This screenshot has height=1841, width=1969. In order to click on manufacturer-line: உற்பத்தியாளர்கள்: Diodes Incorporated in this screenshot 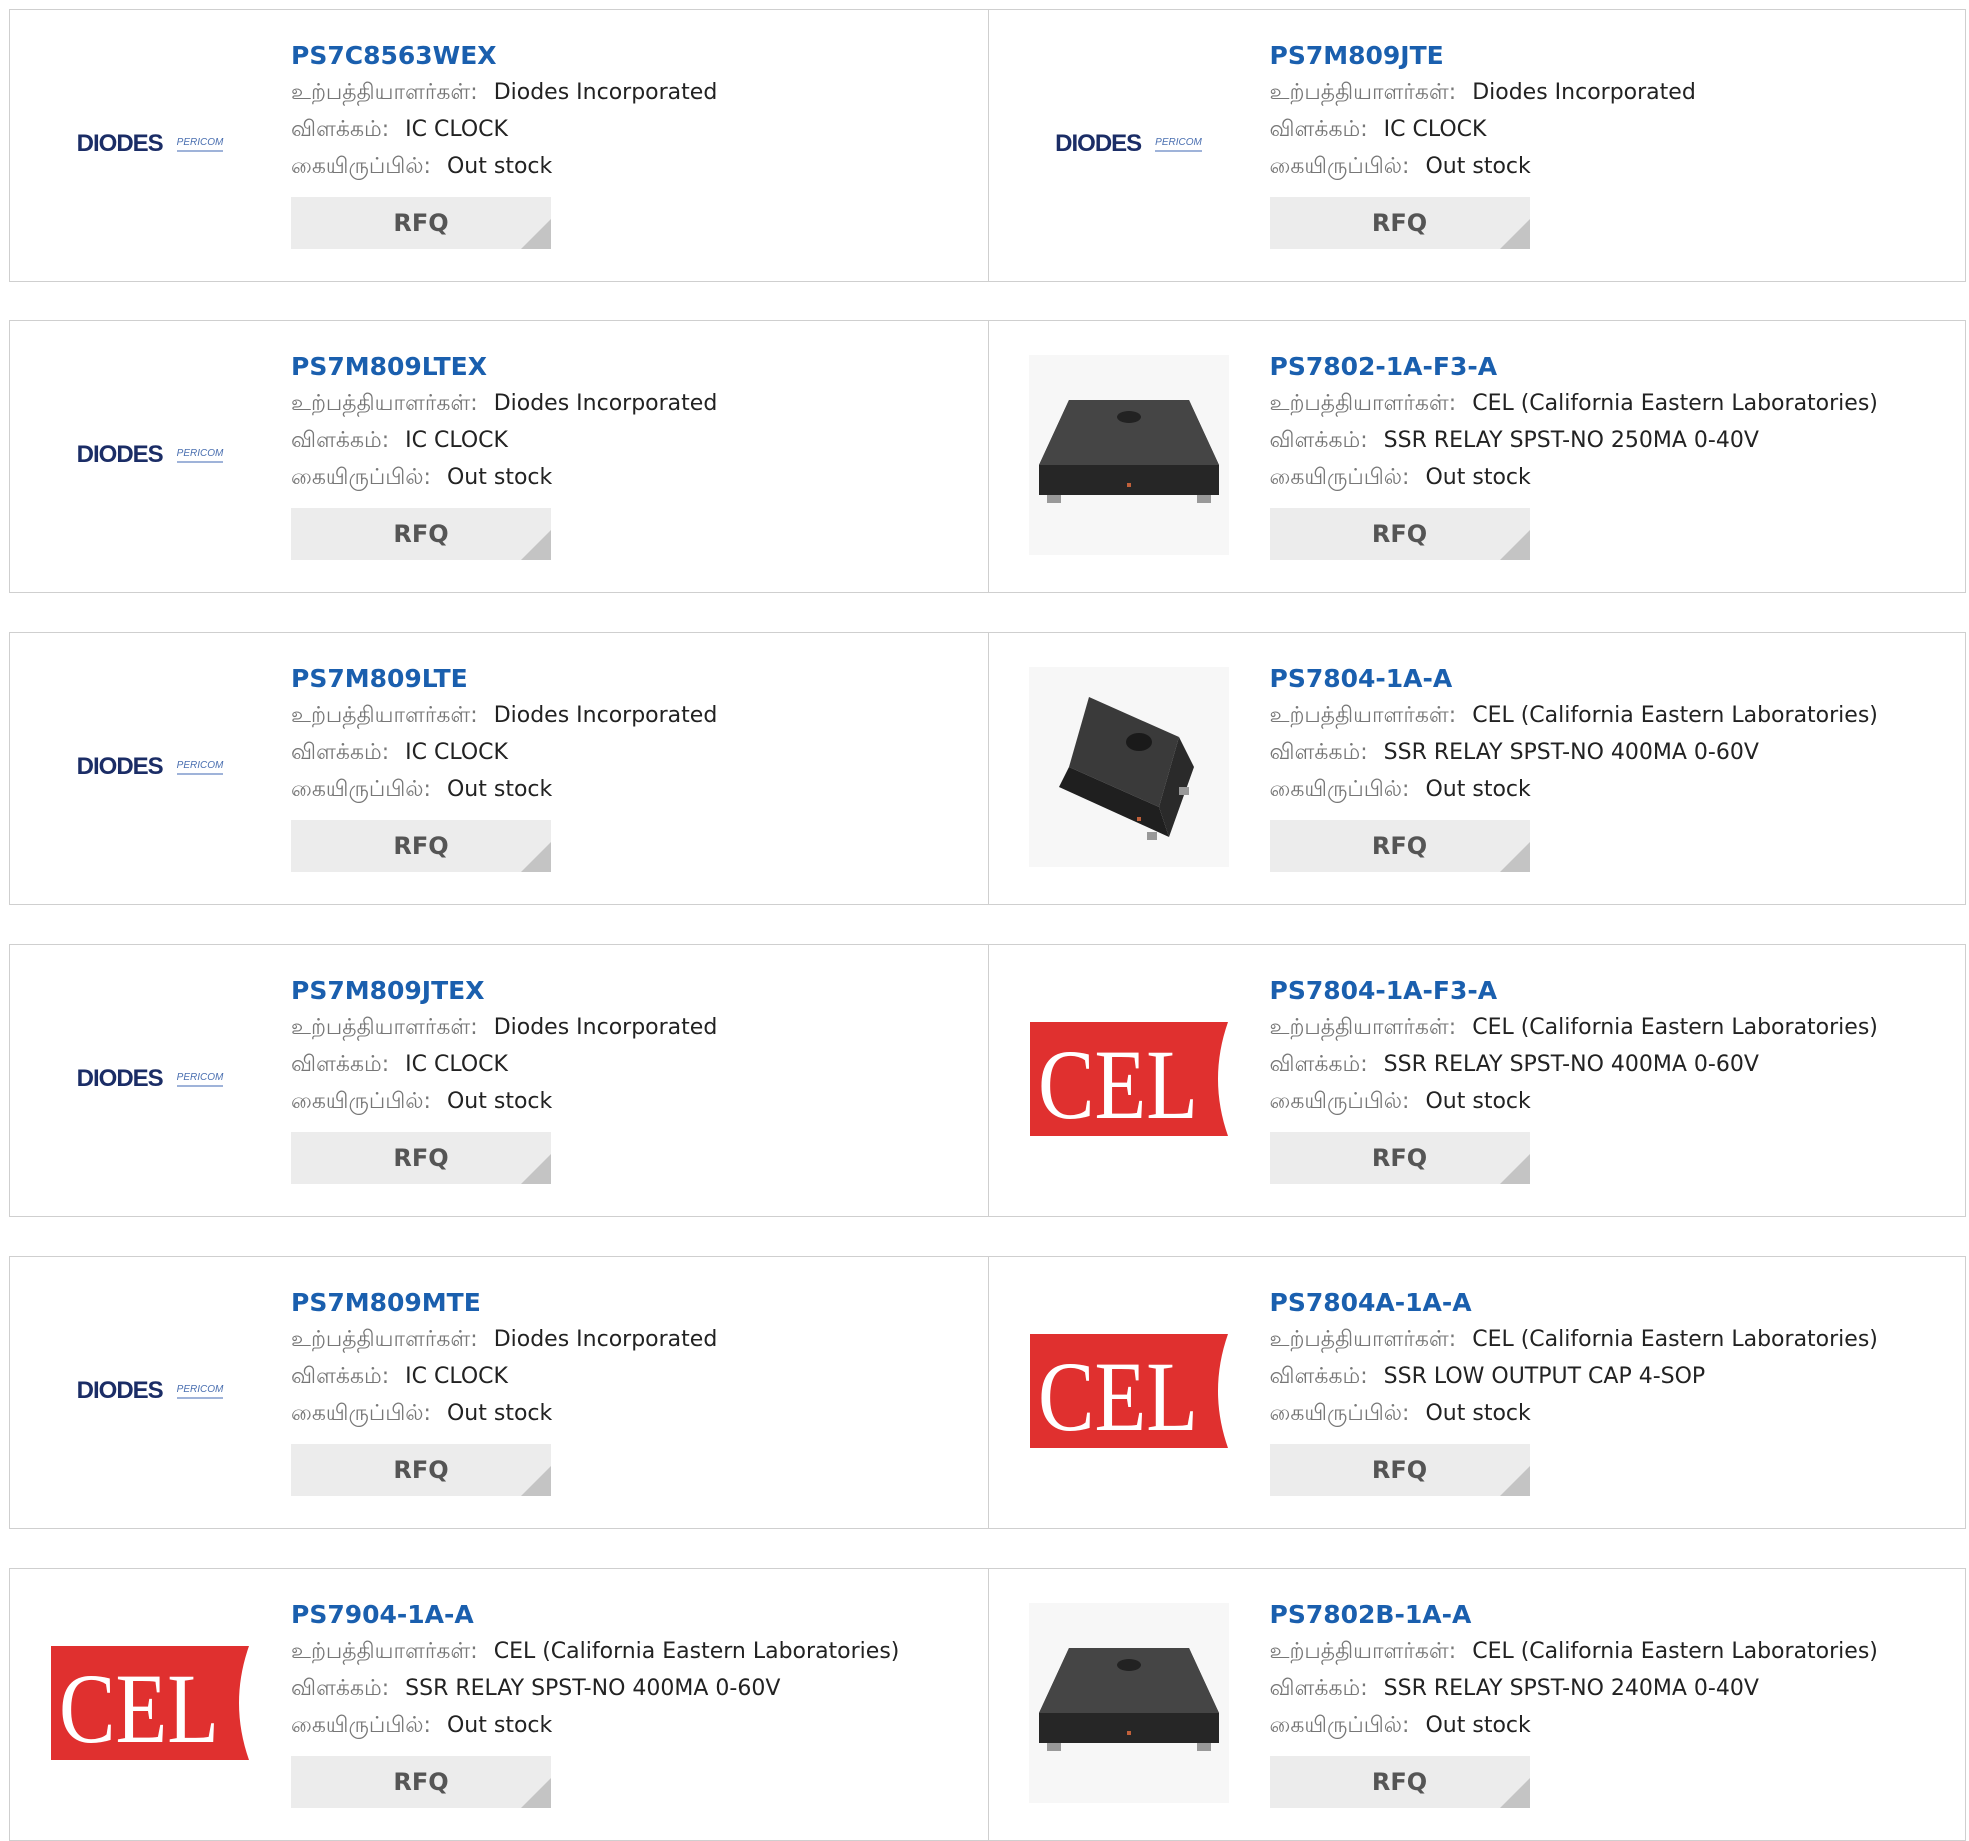, I will do `click(634, 715)`.